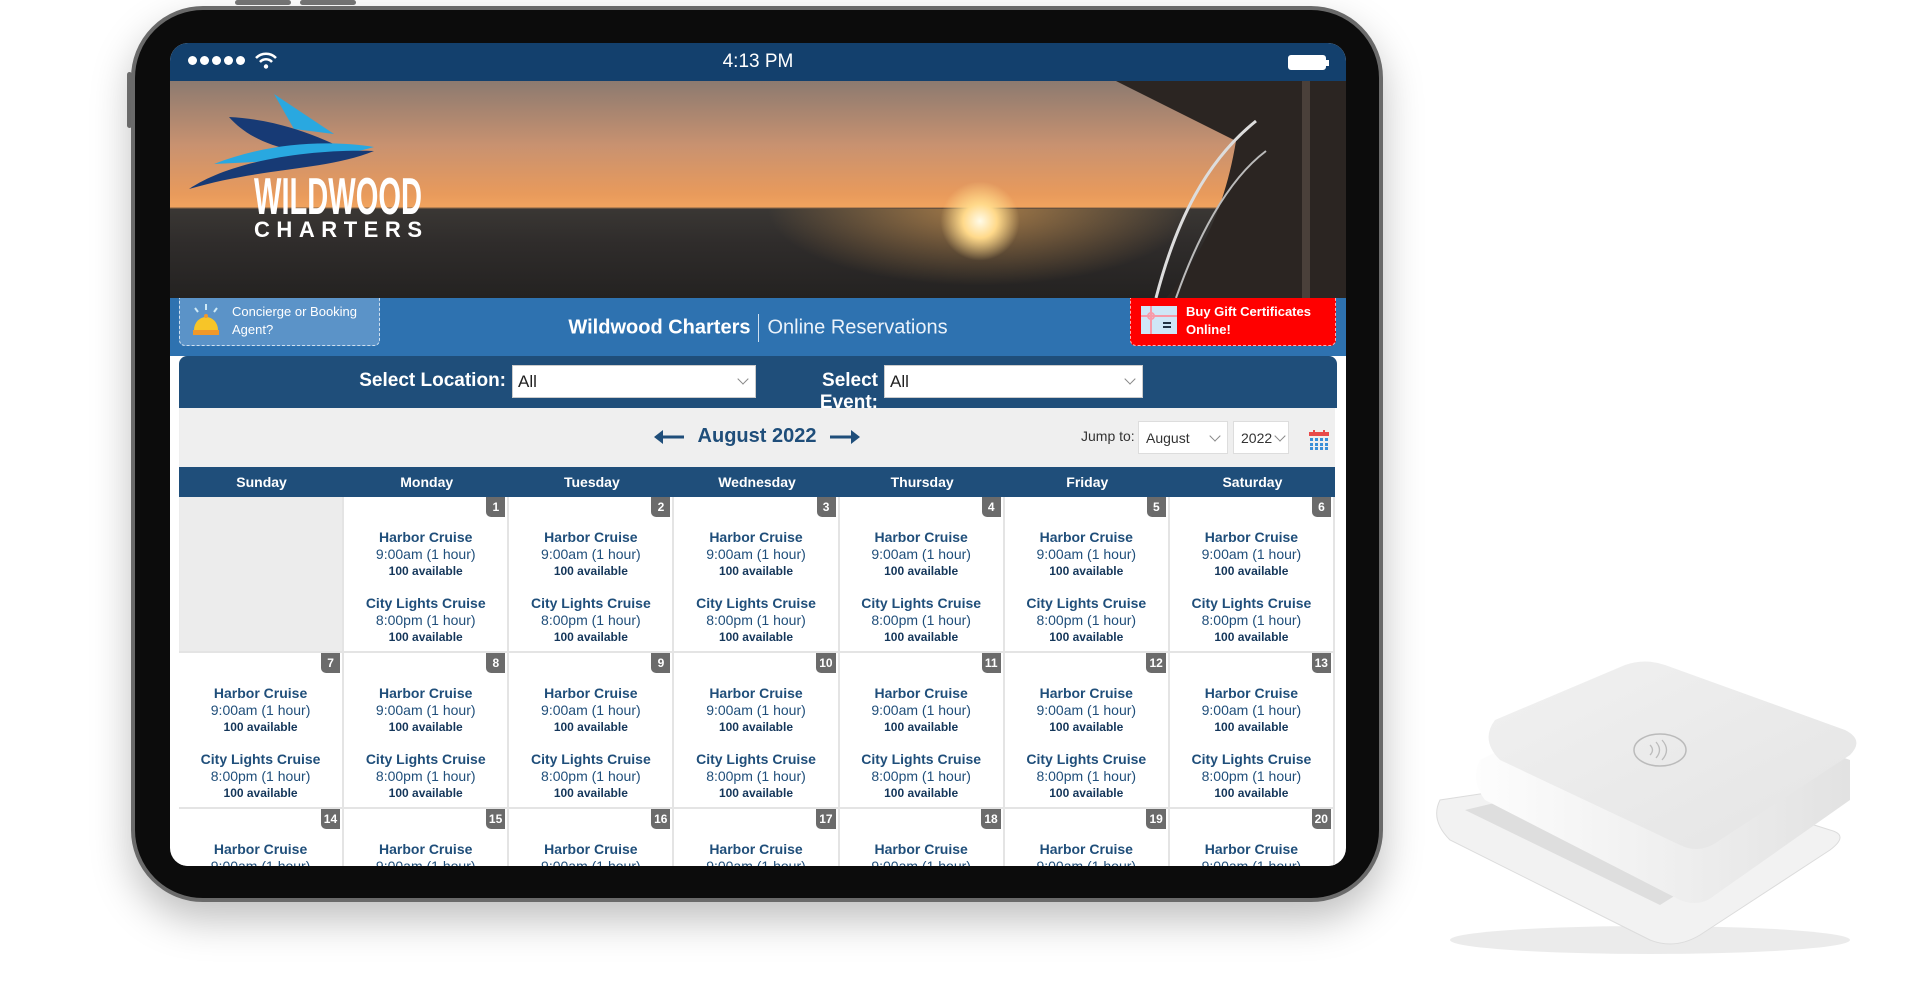  I want to click on hero-banner: WILDWOOD CHARTERS, so click(758, 189).